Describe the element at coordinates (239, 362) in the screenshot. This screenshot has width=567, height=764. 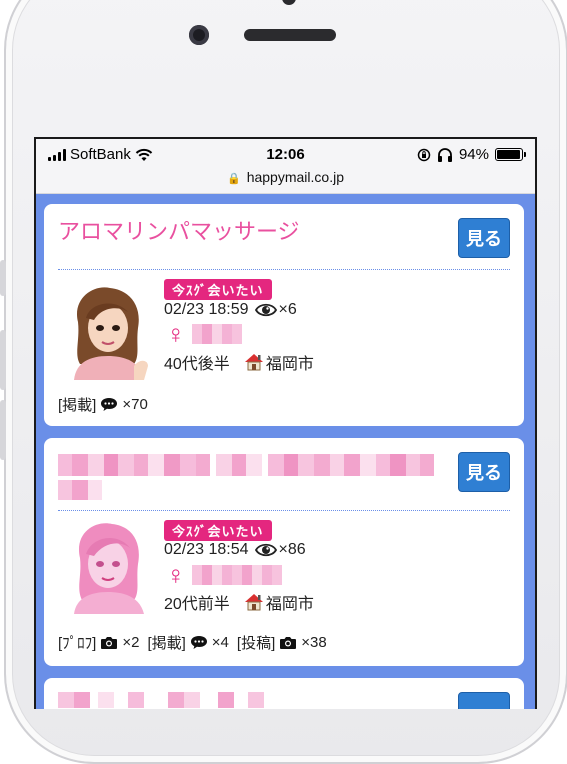
I see `post-profile-row: 40代後半 福岡市` at that location.